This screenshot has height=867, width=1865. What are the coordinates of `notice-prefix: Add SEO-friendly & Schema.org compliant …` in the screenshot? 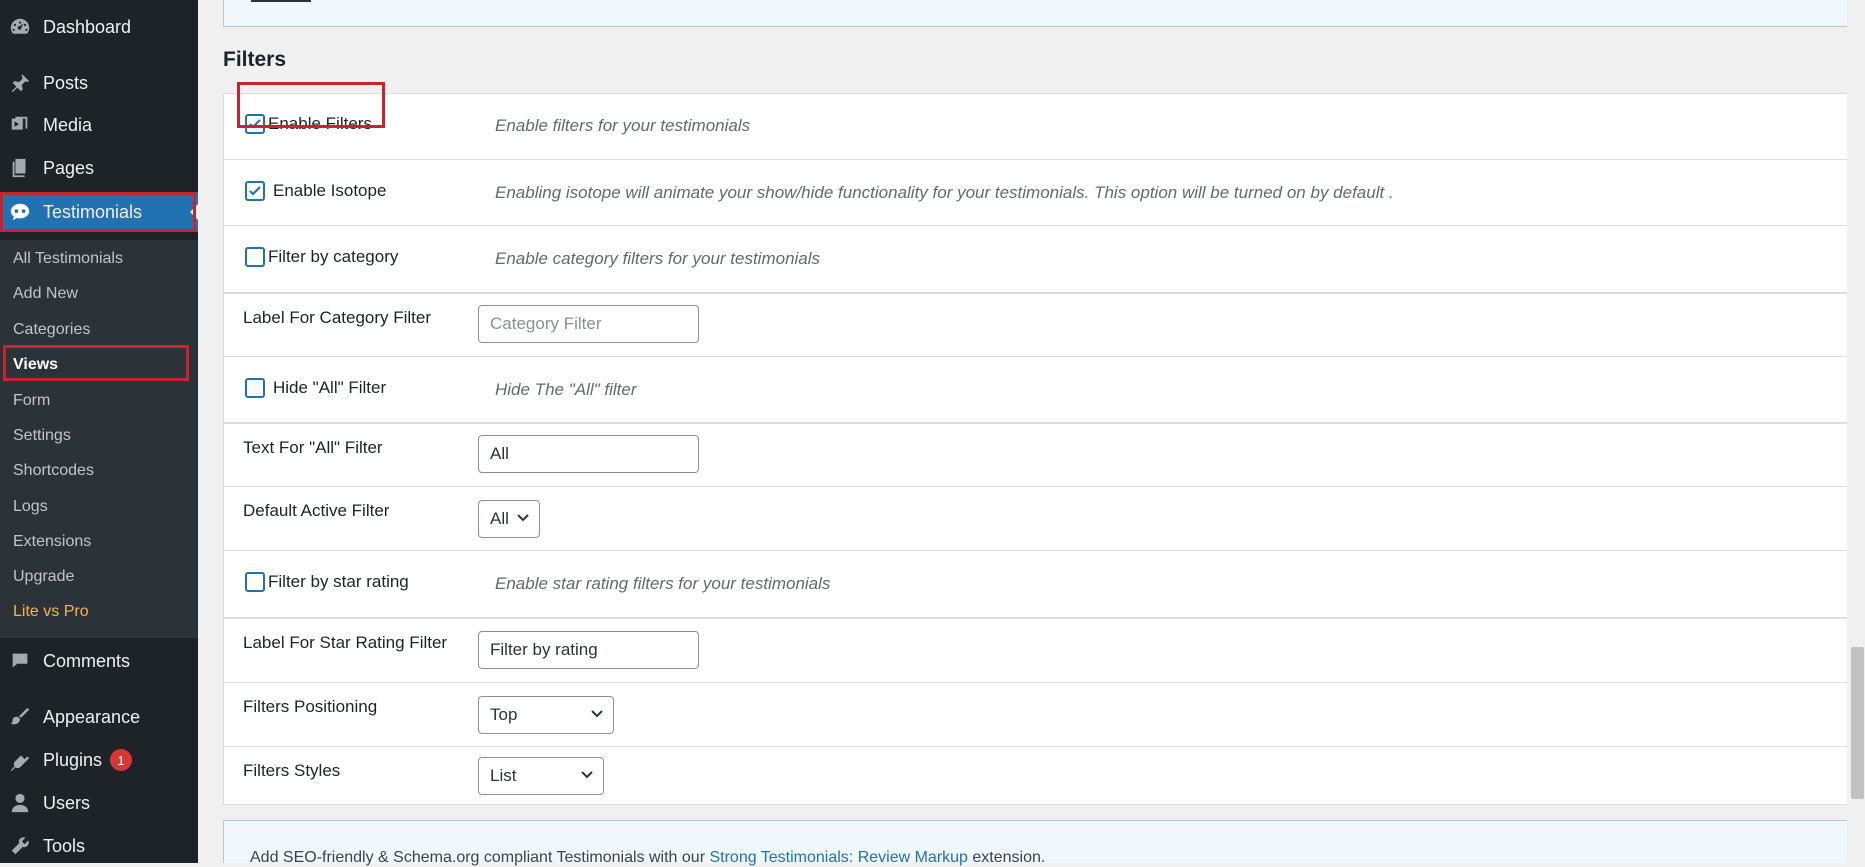 It's located at (480, 857).